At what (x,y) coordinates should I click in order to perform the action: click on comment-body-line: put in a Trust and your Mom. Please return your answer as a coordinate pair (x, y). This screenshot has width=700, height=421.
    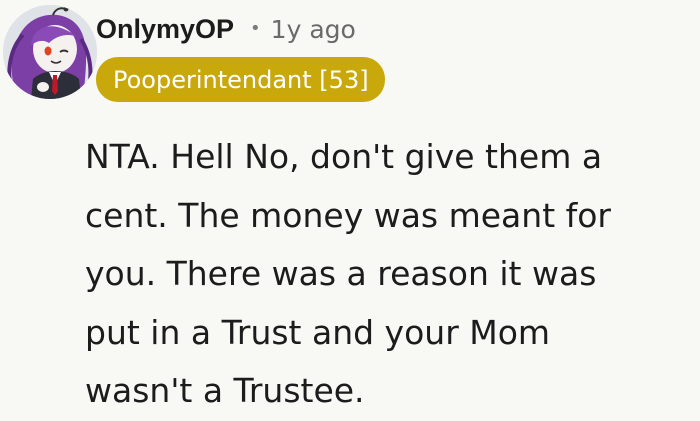
    Looking at the image, I should click on (318, 332).